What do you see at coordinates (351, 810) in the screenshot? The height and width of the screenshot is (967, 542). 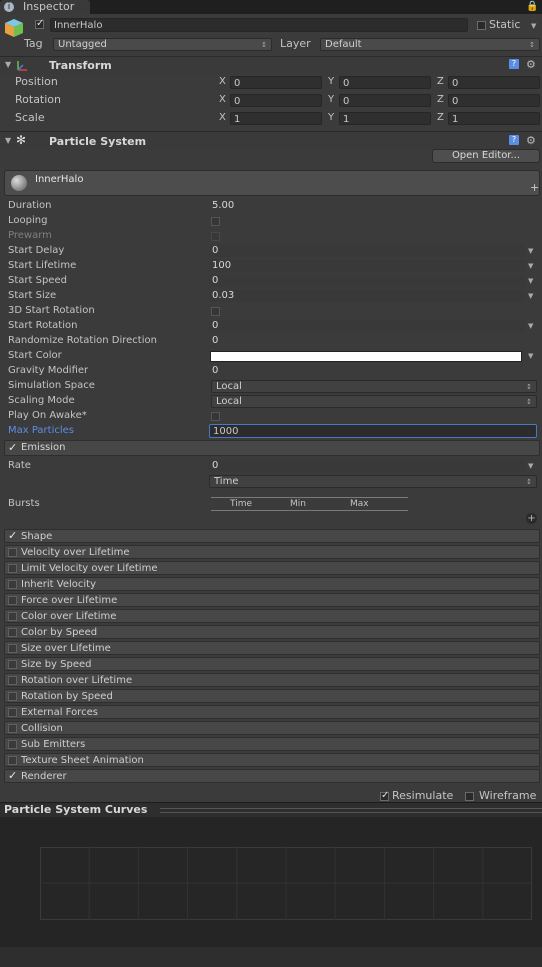 I see `curves-divider` at bounding box center [351, 810].